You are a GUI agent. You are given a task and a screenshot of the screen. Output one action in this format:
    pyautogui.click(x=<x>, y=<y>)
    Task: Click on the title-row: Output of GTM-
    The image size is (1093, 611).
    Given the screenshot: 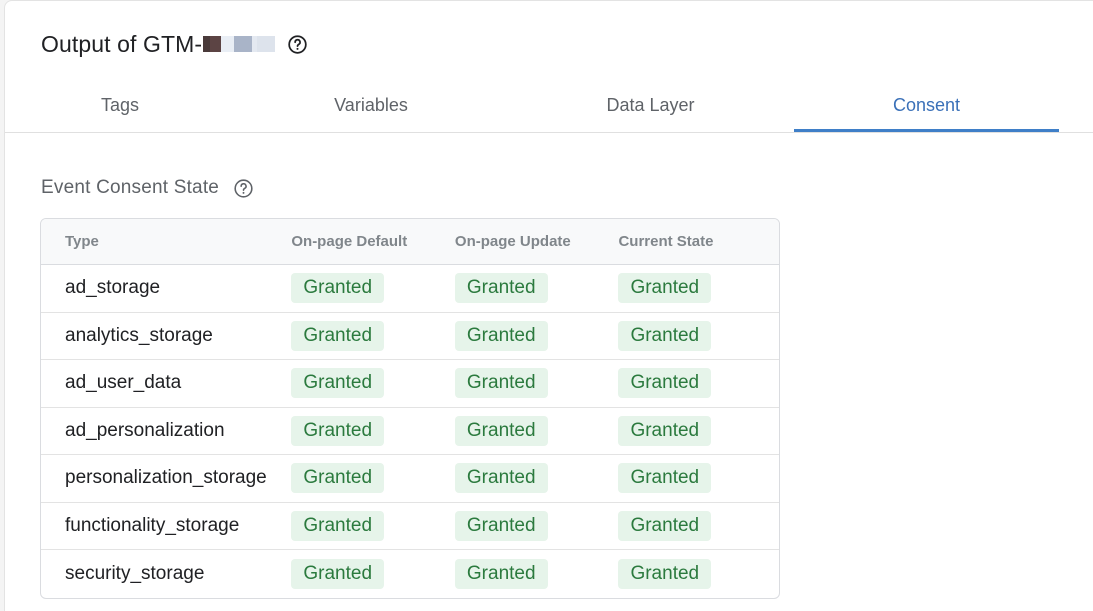 What is the action you would take?
    pyautogui.click(x=174, y=44)
    